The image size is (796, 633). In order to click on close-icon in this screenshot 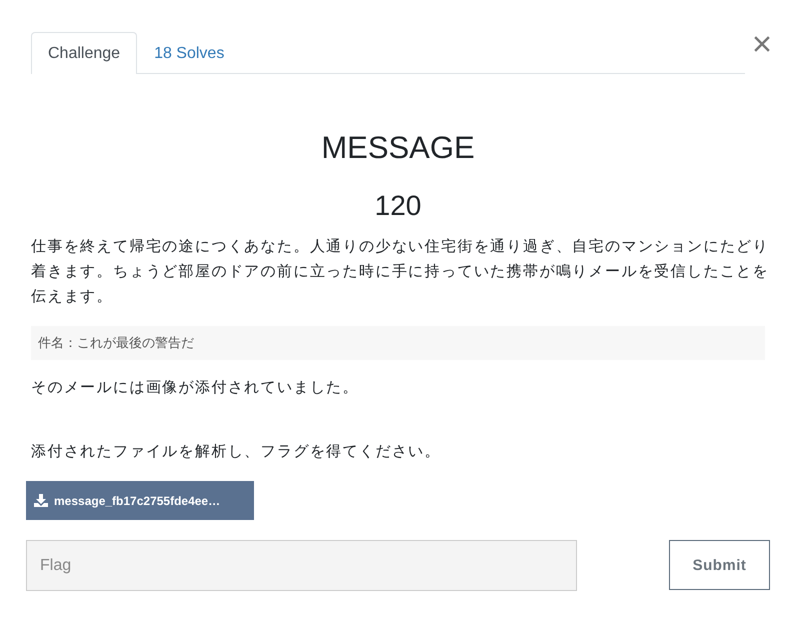, I will do `click(762, 44)`.